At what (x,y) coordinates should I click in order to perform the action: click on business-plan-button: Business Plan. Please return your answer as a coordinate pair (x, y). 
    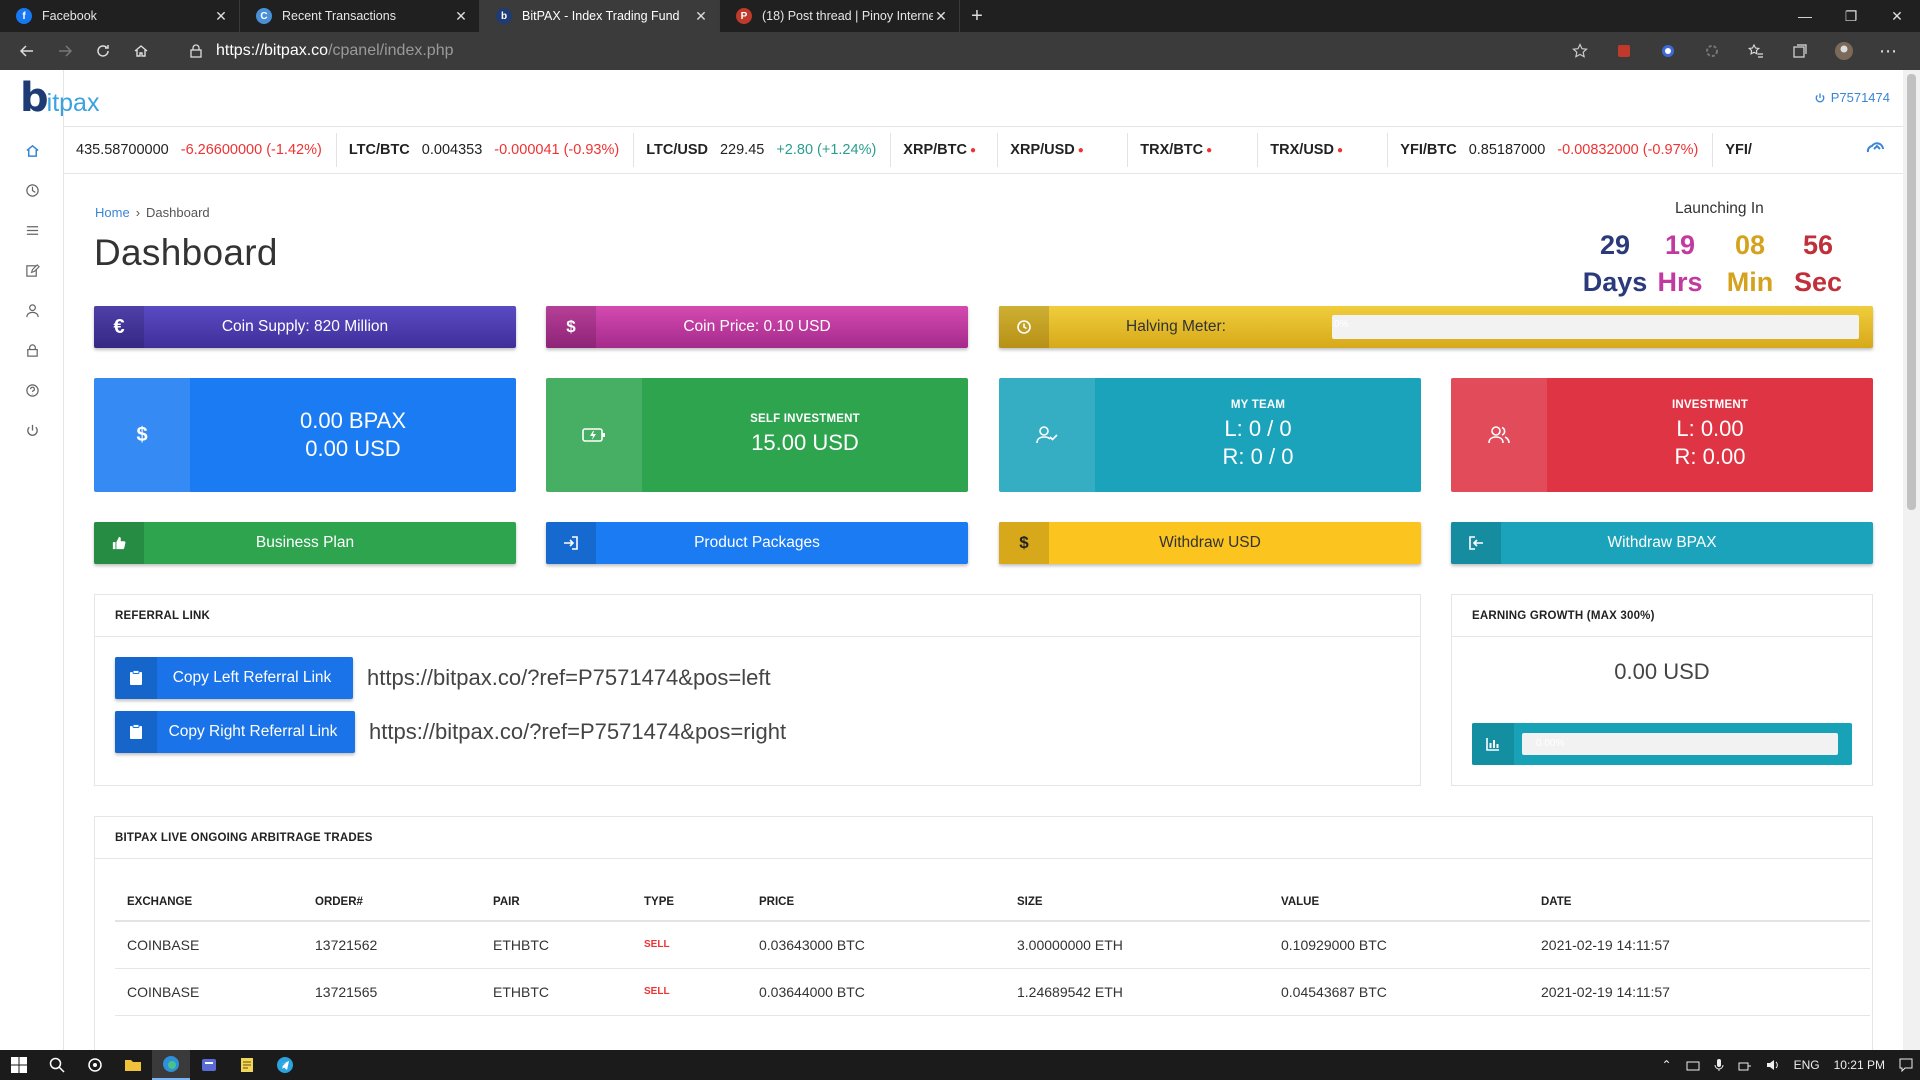
    Looking at the image, I should click on (305, 543).